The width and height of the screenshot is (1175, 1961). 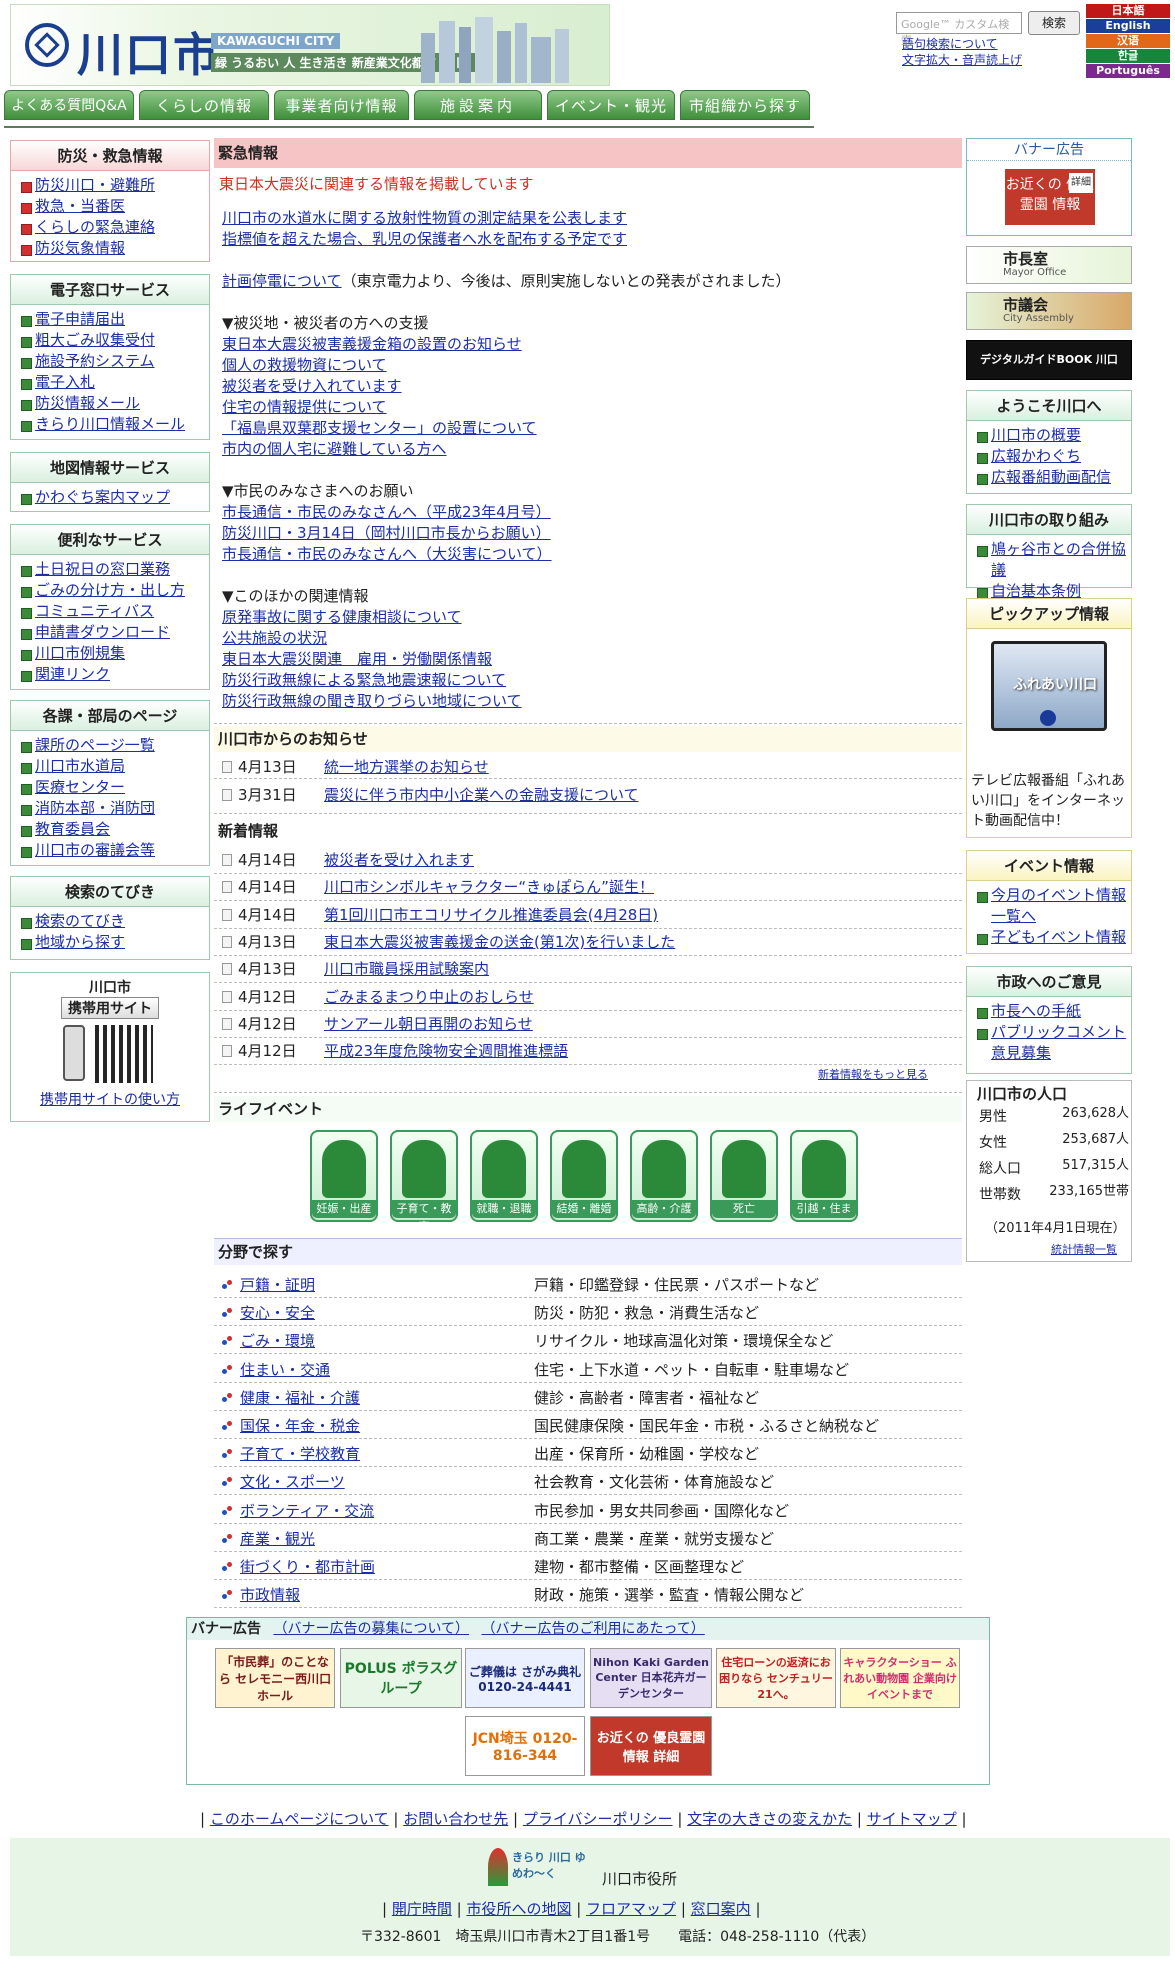 I want to click on emergency-link: 公共施設の状況, so click(x=274, y=638).